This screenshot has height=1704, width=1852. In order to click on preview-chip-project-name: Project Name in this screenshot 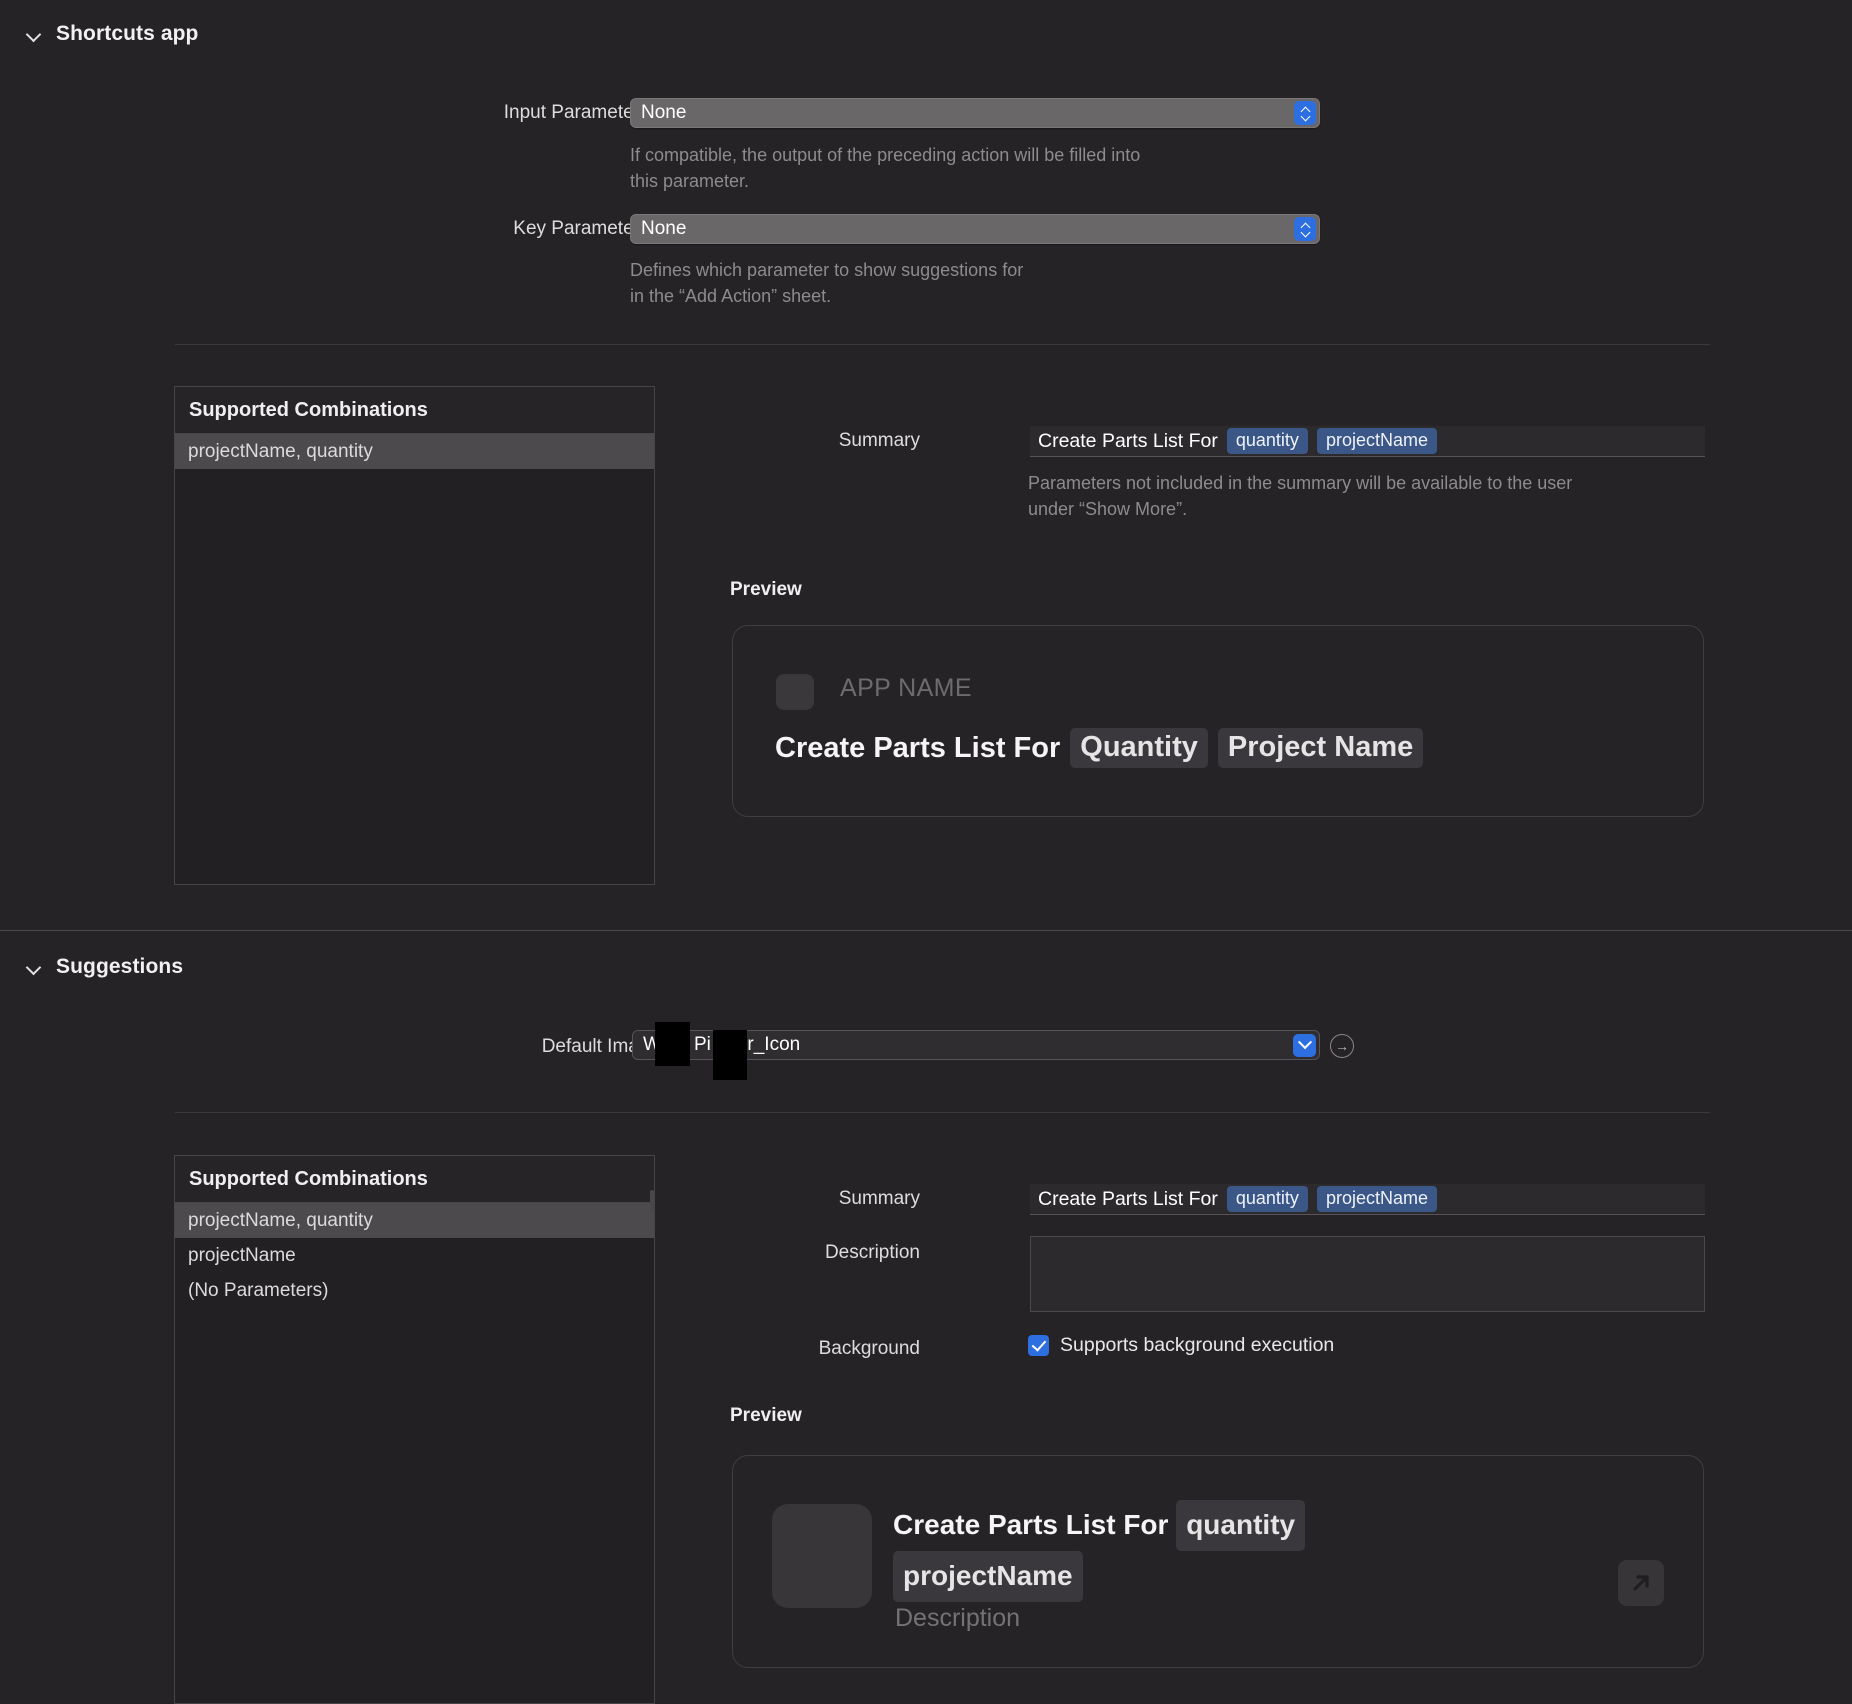, I will do `click(1320, 748)`.